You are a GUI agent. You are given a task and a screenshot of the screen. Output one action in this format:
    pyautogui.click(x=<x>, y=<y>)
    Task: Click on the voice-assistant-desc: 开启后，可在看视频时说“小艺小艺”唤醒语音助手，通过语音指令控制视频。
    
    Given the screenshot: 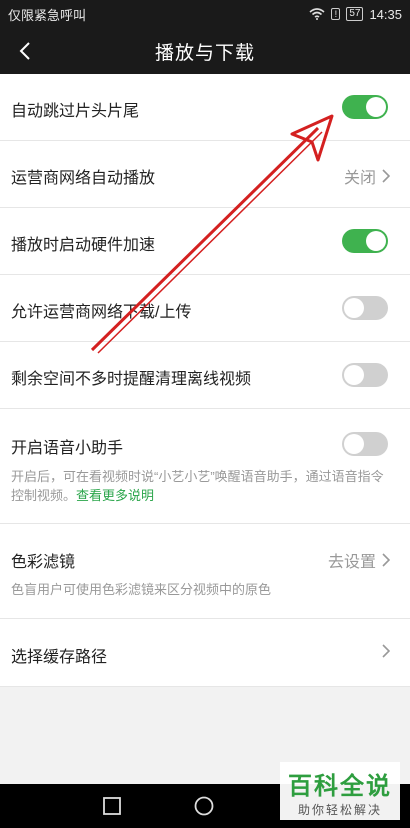 What is the action you would take?
    pyautogui.click(x=197, y=486)
    